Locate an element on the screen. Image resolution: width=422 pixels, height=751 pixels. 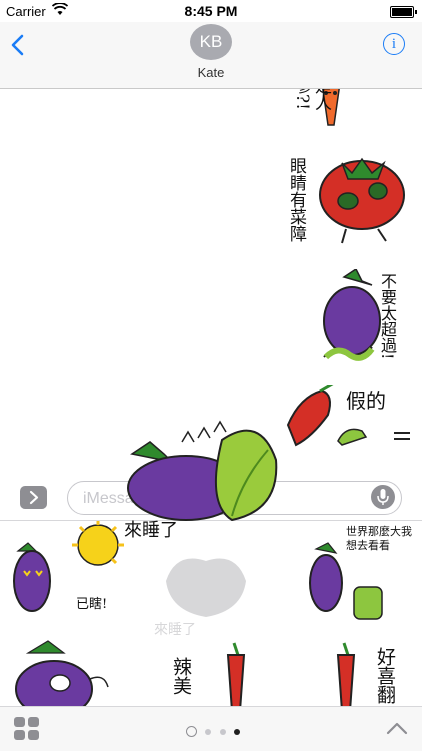
ghost-sleep-caption: 來睡了 is located at coordinates (175, 630).